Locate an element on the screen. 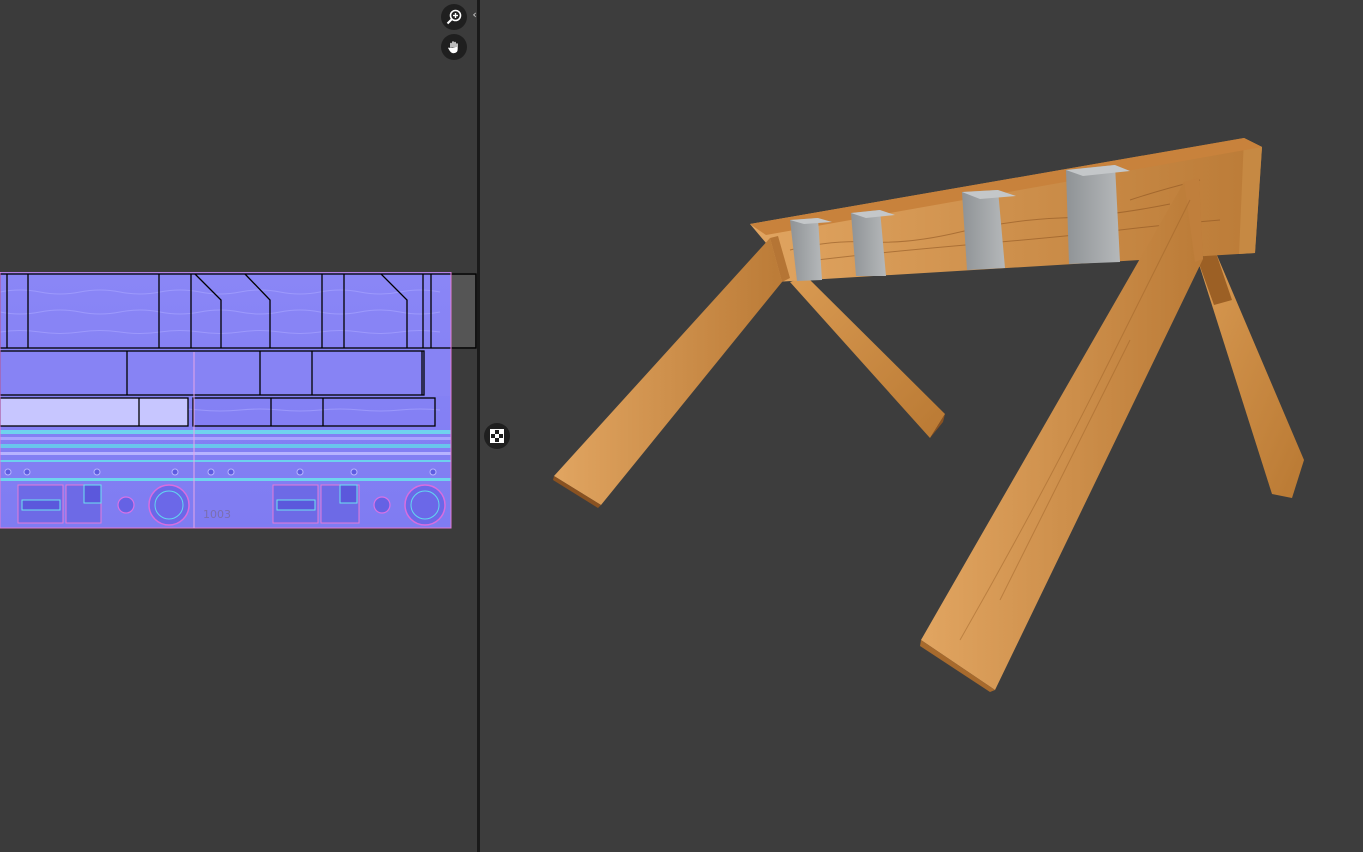 The width and height of the screenshot is (1363, 852). zoom-in-icon is located at coordinates (454, 17).